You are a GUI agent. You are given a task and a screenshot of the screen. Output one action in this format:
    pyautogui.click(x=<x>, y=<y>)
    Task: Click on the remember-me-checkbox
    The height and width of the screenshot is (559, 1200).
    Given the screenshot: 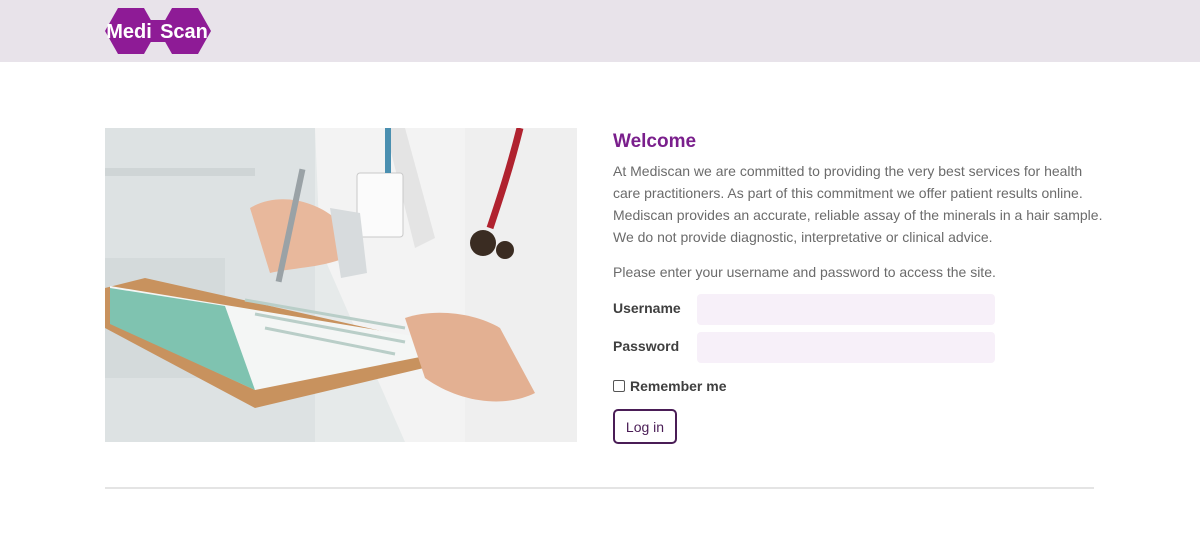 What is the action you would take?
    pyautogui.click(x=619, y=386)
    